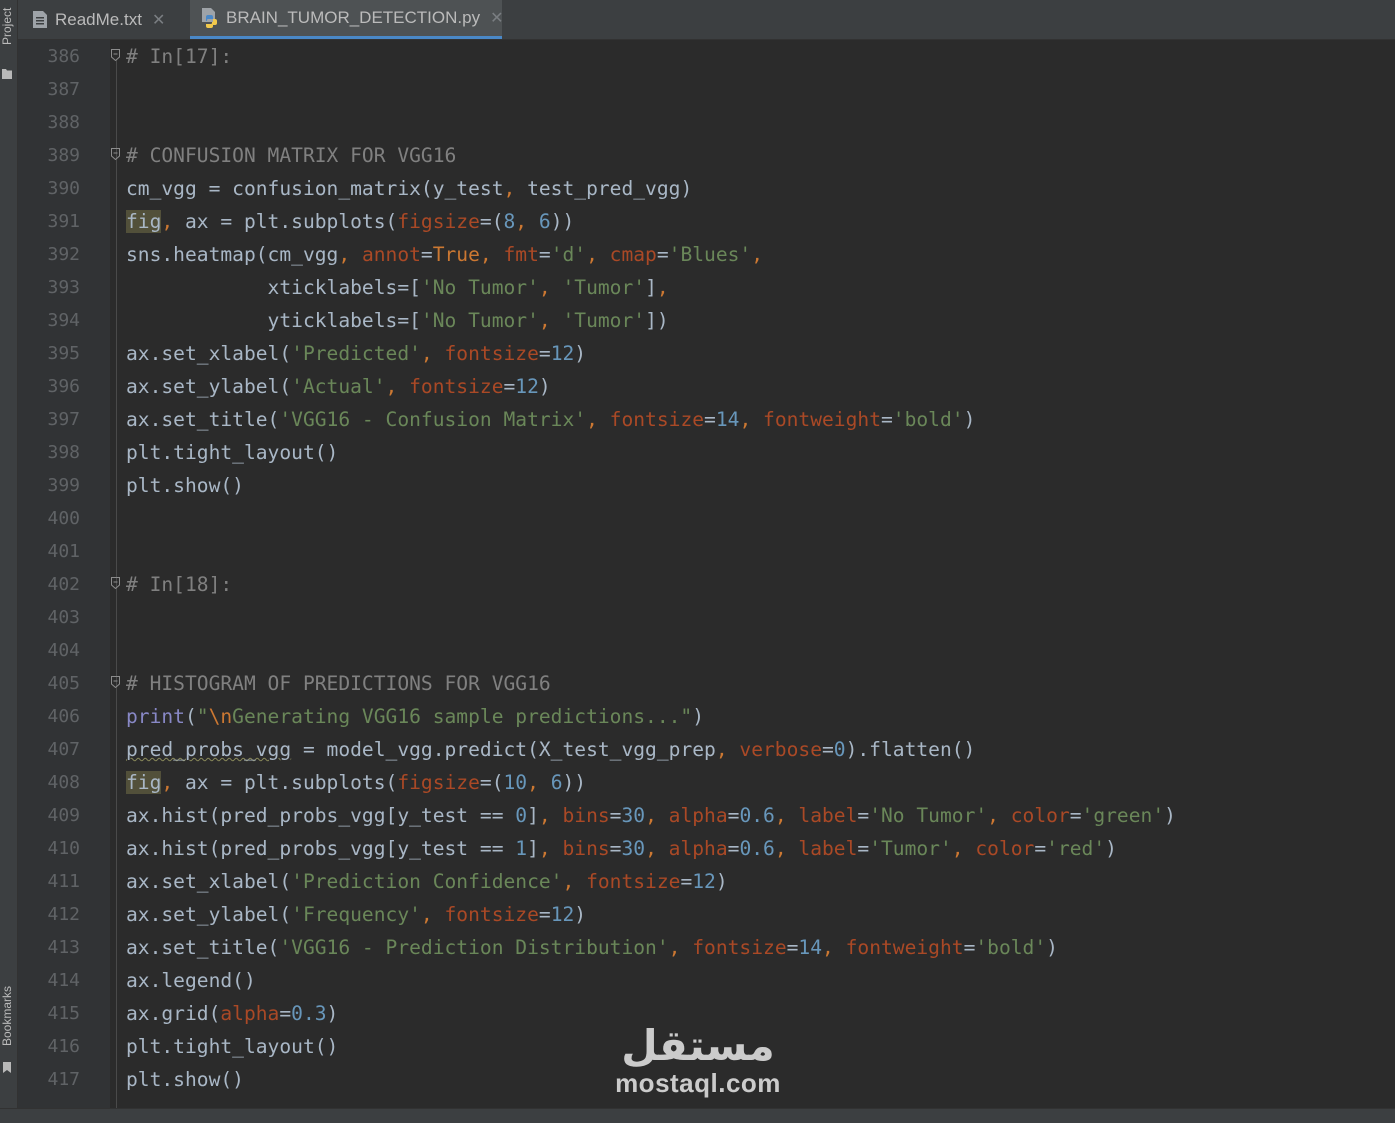  Describe the element at coordinates (706, 20) in the screenshot. I see `editor-tab-bar: ReadMe.txt ✕ BRAIN_TUMOR_DETECTION.py ✕` at that location.